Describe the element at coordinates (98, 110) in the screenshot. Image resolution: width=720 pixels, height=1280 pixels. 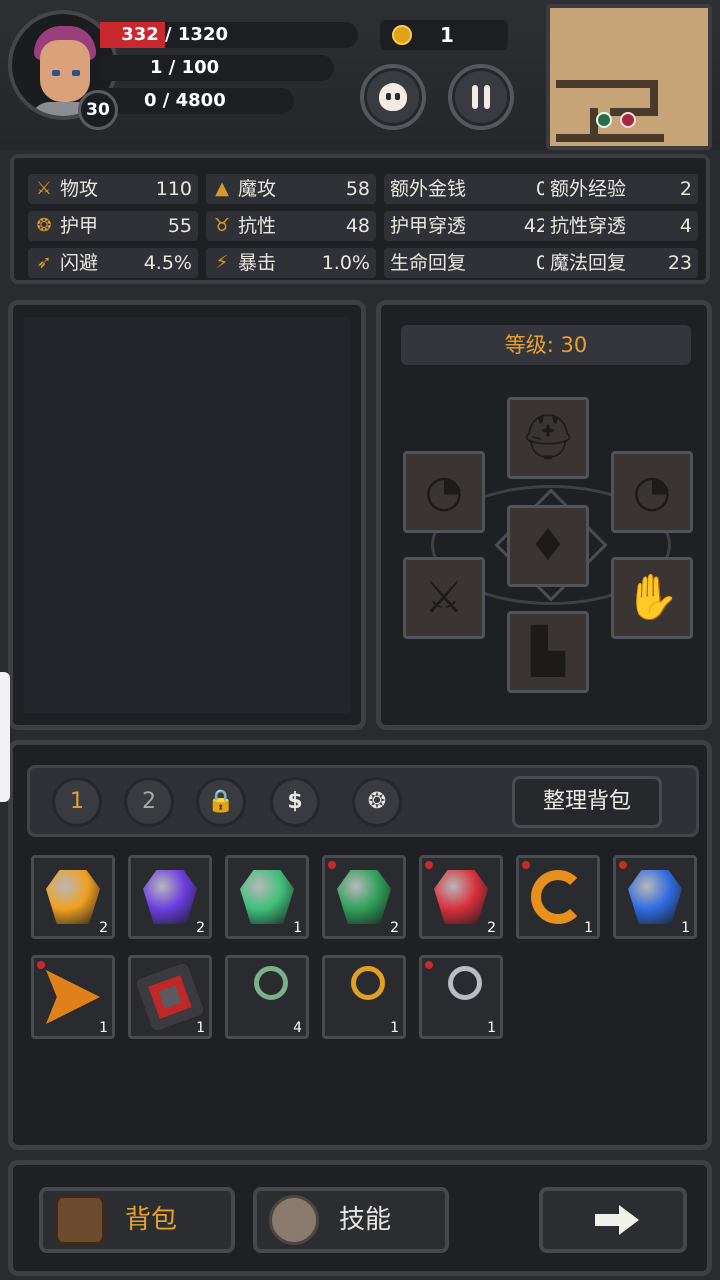
I see `player-level-badge: 30` at that location.